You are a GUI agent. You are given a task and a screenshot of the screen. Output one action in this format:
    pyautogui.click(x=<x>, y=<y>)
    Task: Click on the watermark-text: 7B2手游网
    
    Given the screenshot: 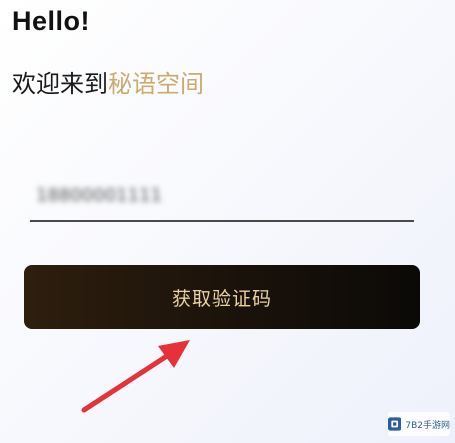 What is the action you would take?
    pyautogui.click(x=427, y=425)
    